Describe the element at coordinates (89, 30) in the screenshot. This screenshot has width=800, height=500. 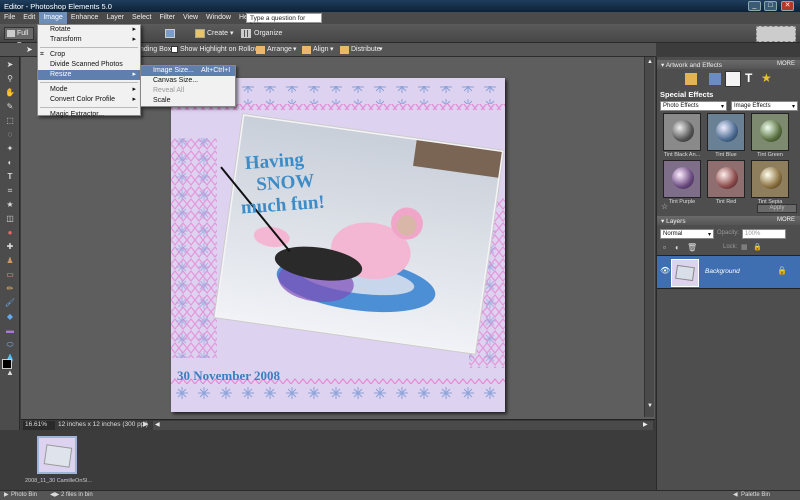
I see `menu-item-rotate: Rotate ▸` at that location.